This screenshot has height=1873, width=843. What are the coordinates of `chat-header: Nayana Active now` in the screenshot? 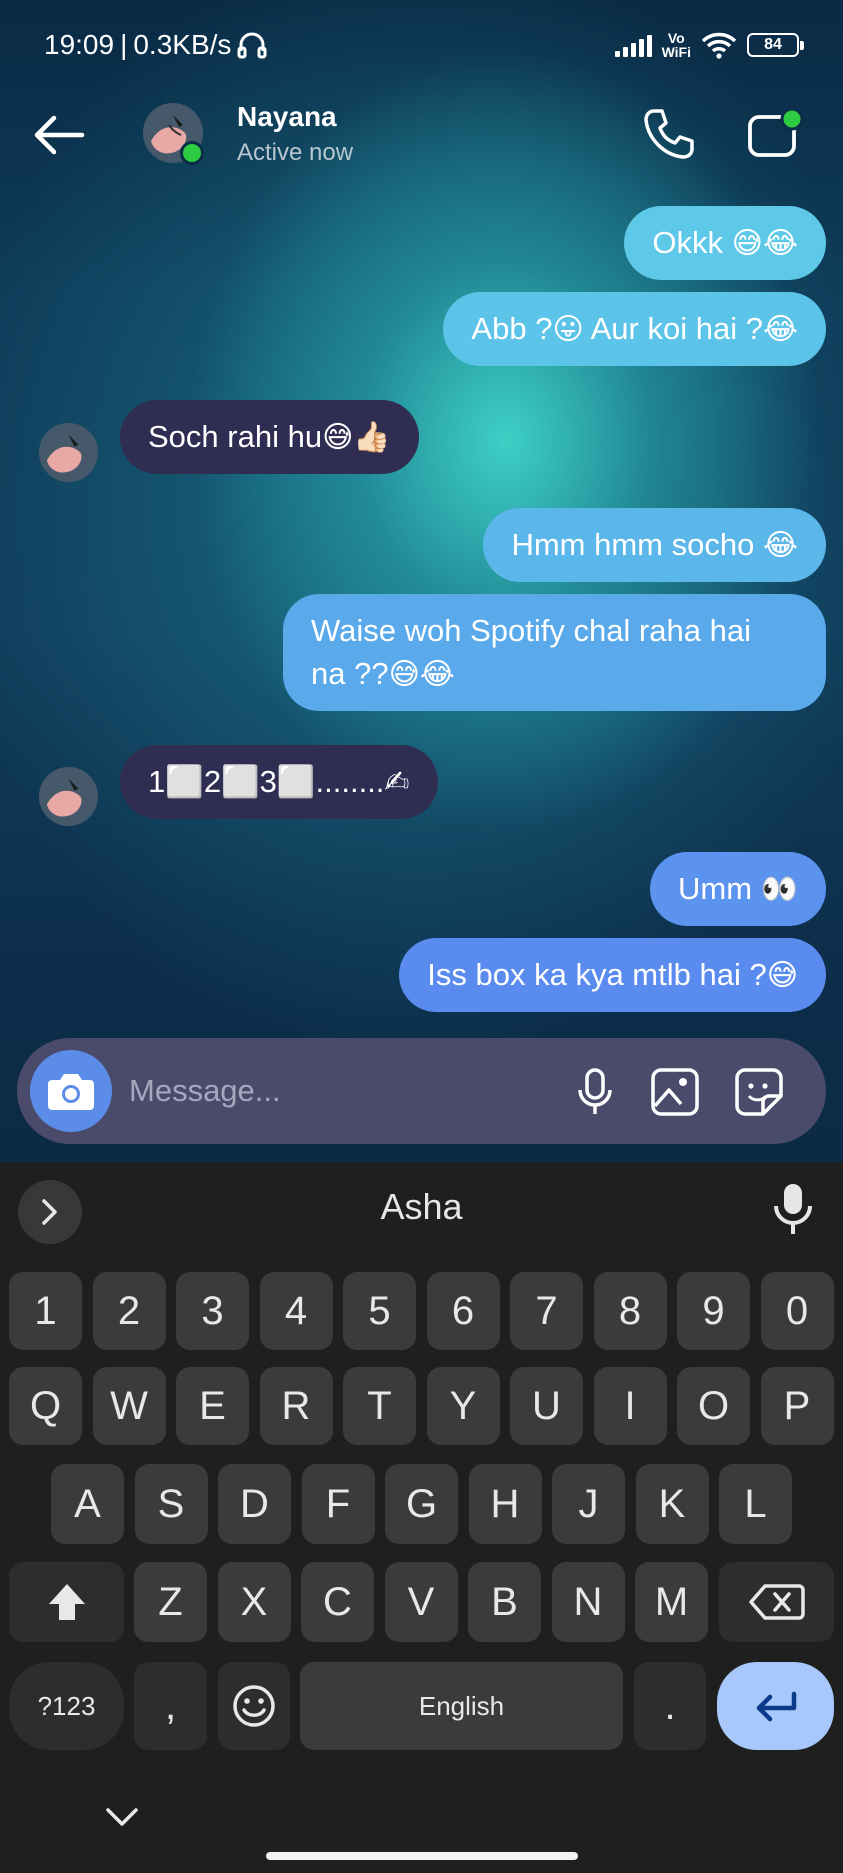 It's located at (421, 134).